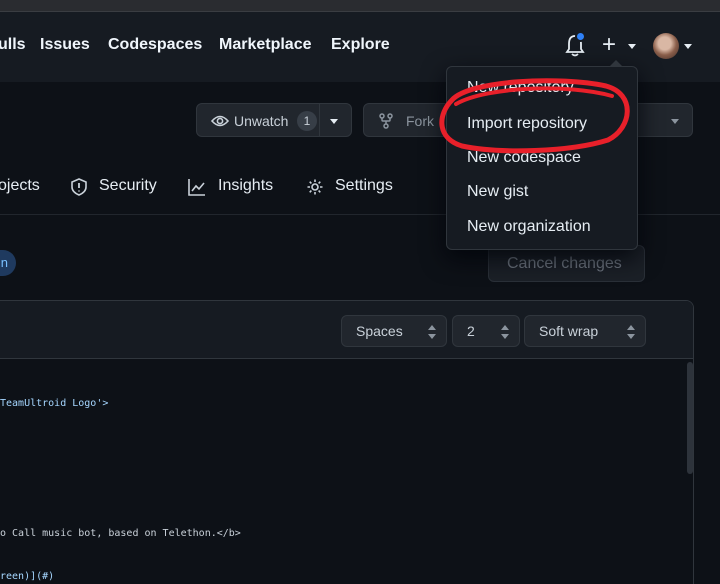 This screenshot has height=584, width=720. I want to click on nav-marketplace-link: Marketplace, so click(265, 45).